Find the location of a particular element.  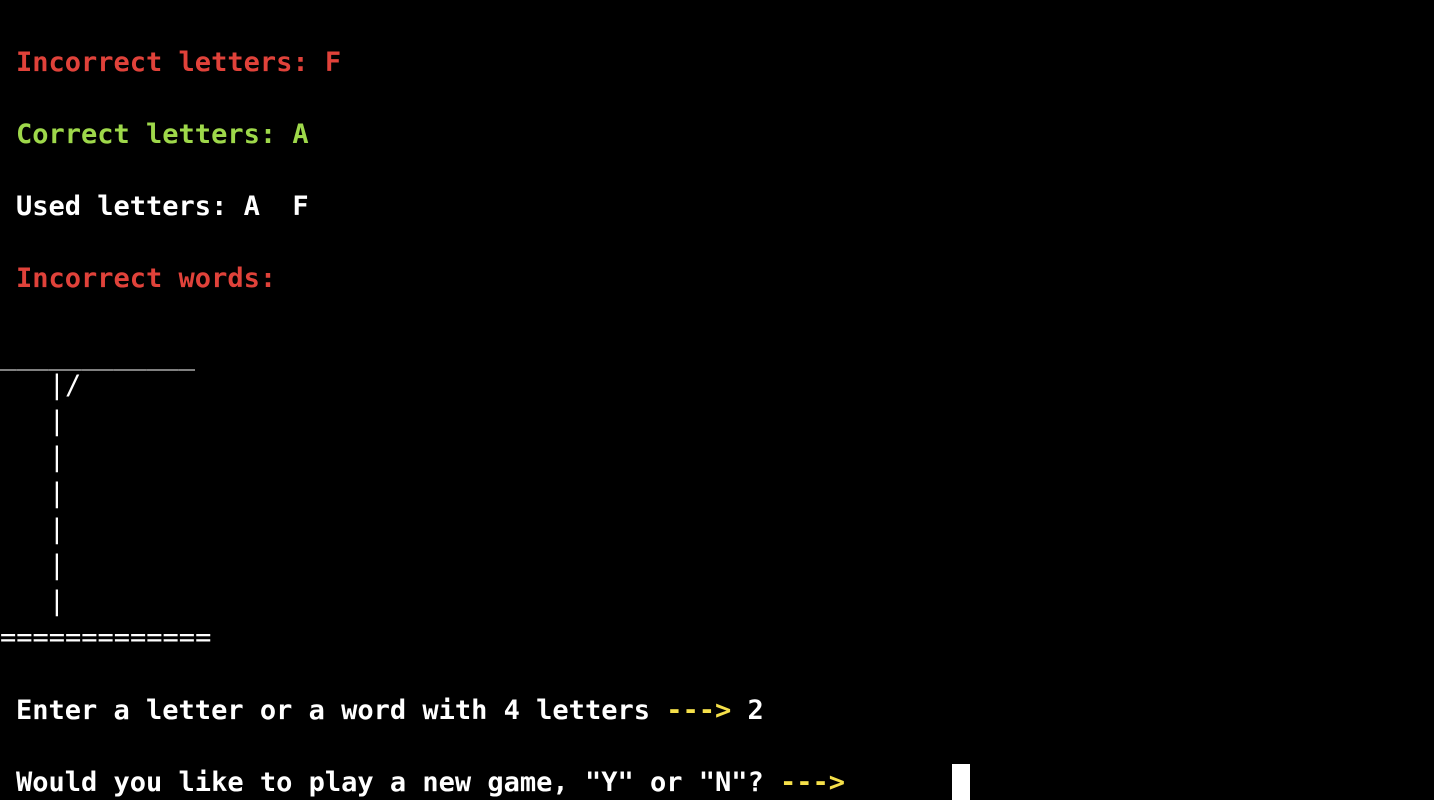

incorrect-letters-line: Incorrect letters: F is located at coordinates (179, 62).